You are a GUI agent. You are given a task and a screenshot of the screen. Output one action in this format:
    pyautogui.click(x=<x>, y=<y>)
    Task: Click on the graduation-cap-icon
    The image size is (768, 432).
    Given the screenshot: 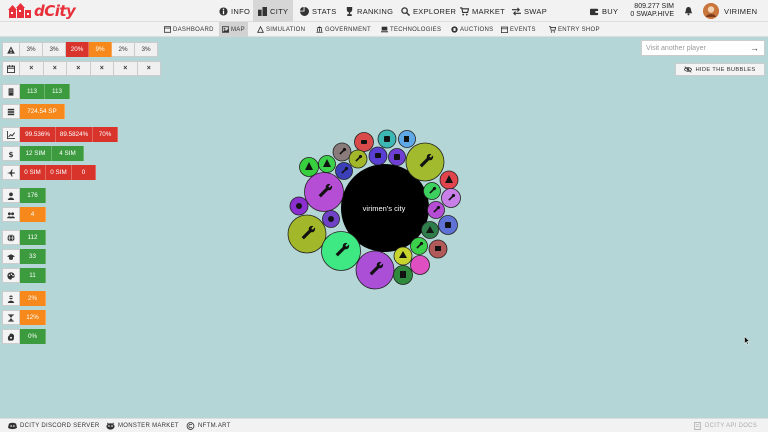 What is the action you would take?
    pyautogui.click(x=11, y=256)
    